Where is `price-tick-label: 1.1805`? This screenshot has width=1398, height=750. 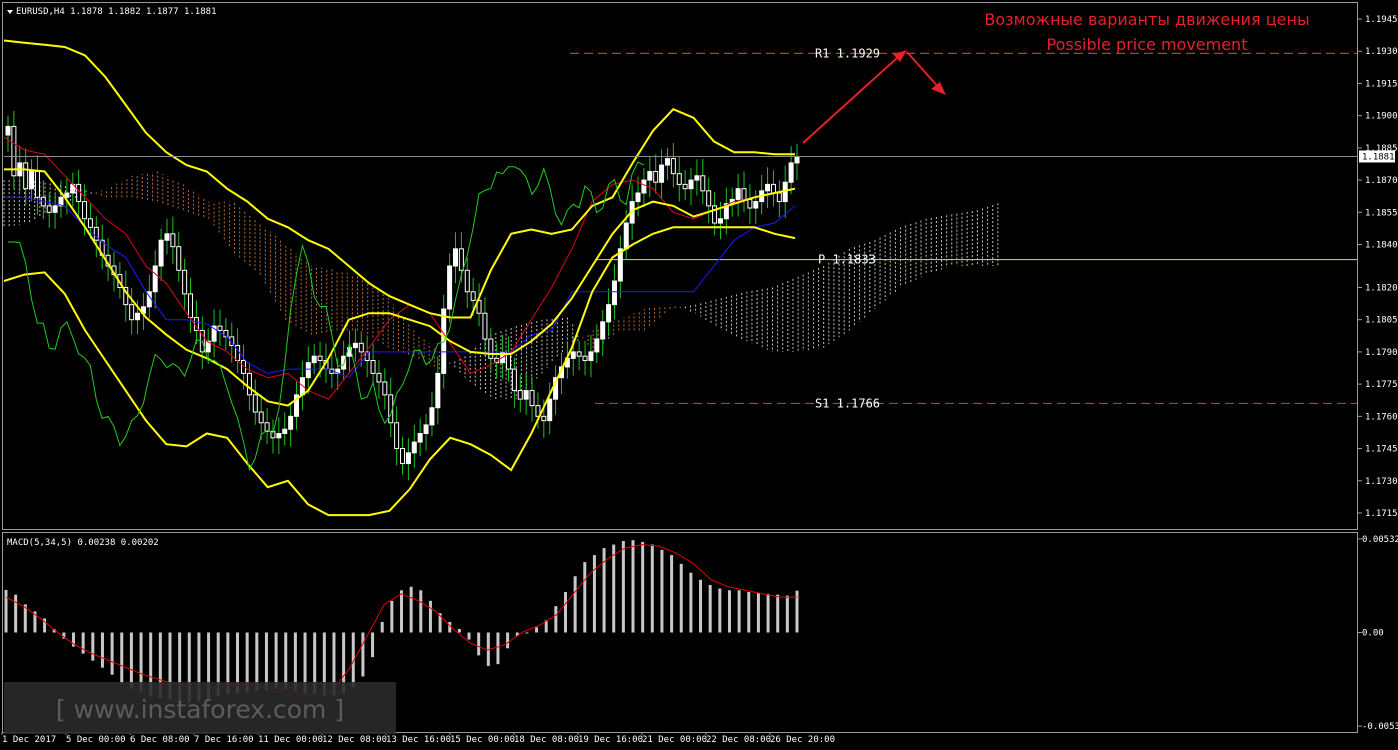
price-tick-label: 1.1805 is located at coordinates (1381, 321).